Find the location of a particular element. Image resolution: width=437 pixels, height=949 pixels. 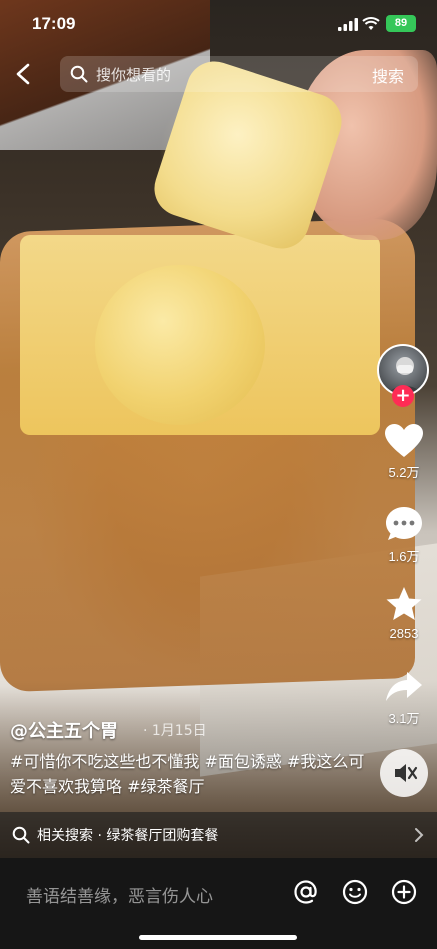

share-count: 3.1万 is located at coordinates (404, 718).